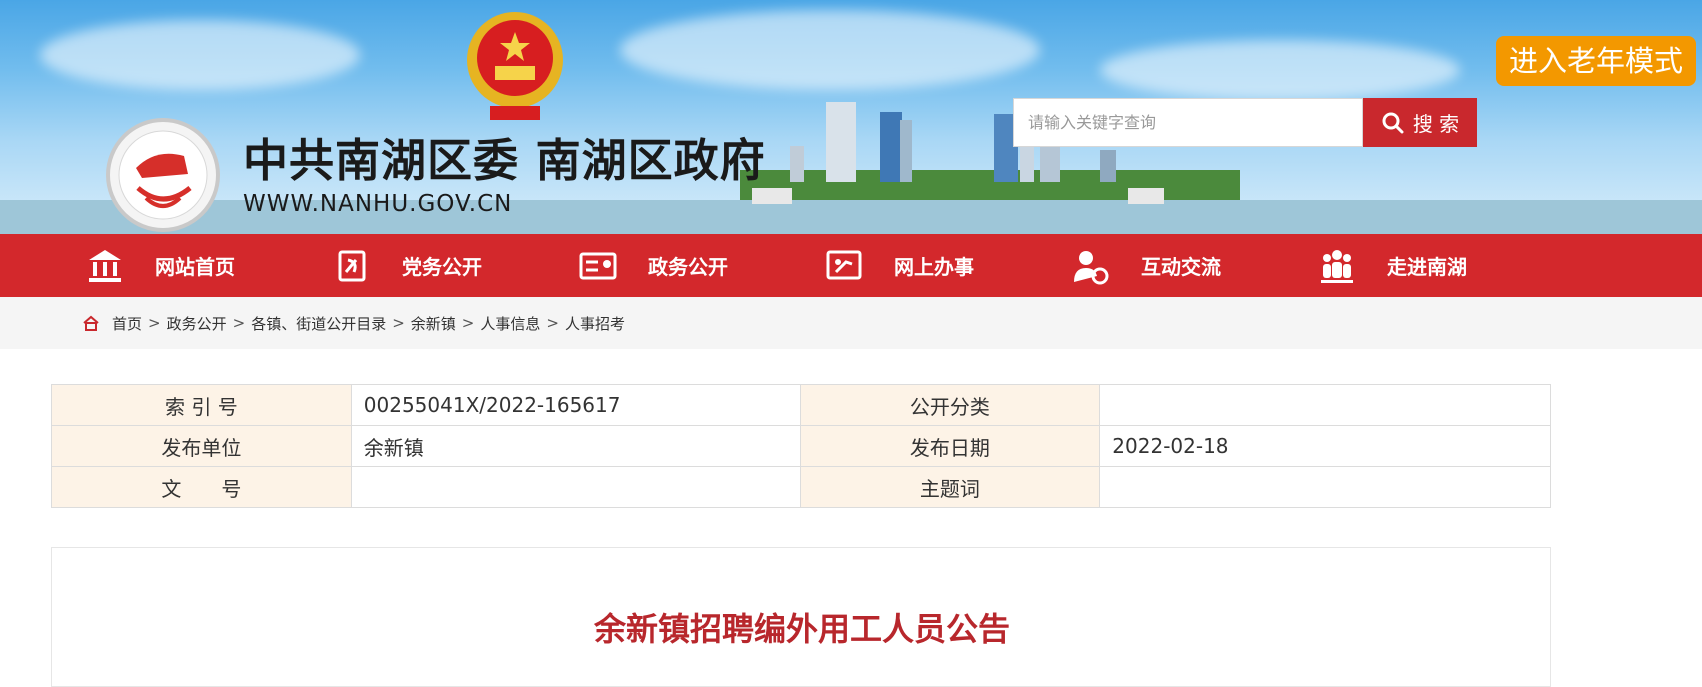  What do you see at coordinates (1337, 266) in the screenshot?
I see `people-group-icon` at bounding box center [1337, 266].